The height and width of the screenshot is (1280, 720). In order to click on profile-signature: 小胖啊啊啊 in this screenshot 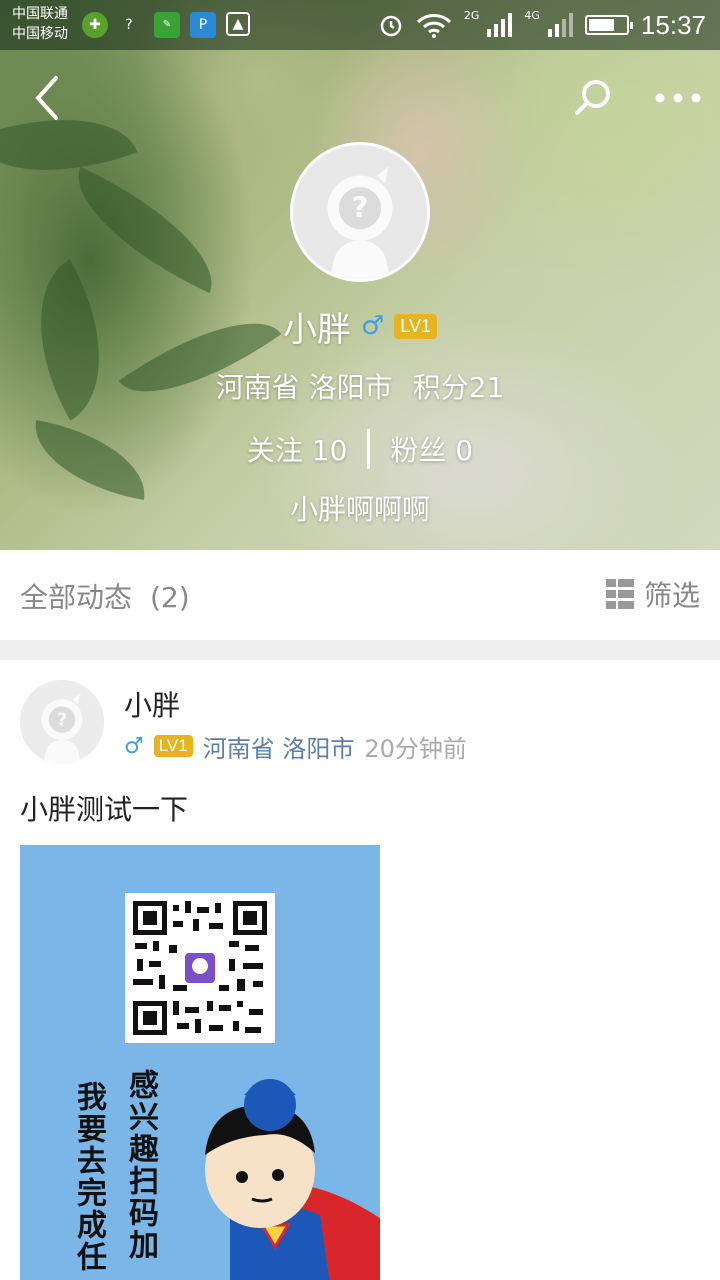, I will do `click(359, 509)`.